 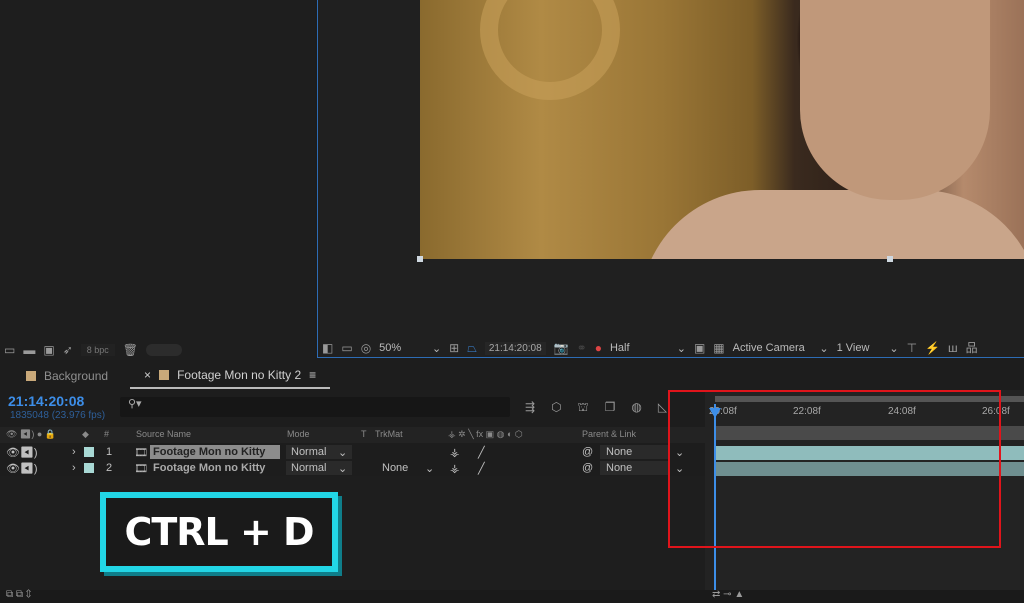 What do you see at coordinates (48, 350) in the screenshot?
I see `new-composition-icon: ▣` at bounding box center [48, 350].